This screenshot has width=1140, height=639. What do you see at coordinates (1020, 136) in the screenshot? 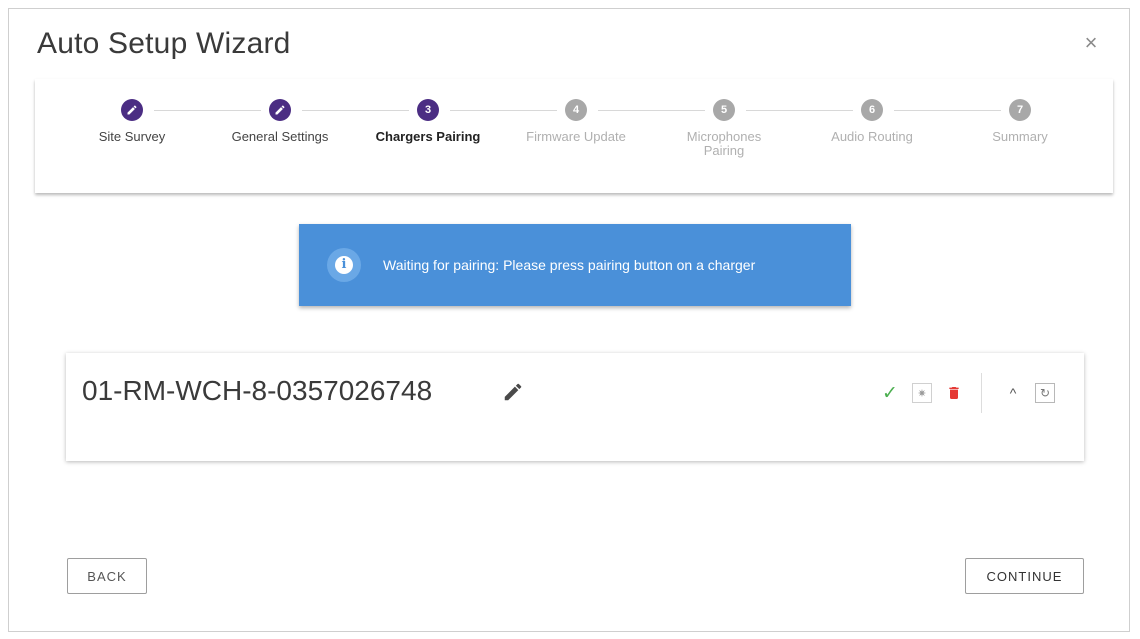
I see `step-label: Summary` at bounding box center [1020, 136].